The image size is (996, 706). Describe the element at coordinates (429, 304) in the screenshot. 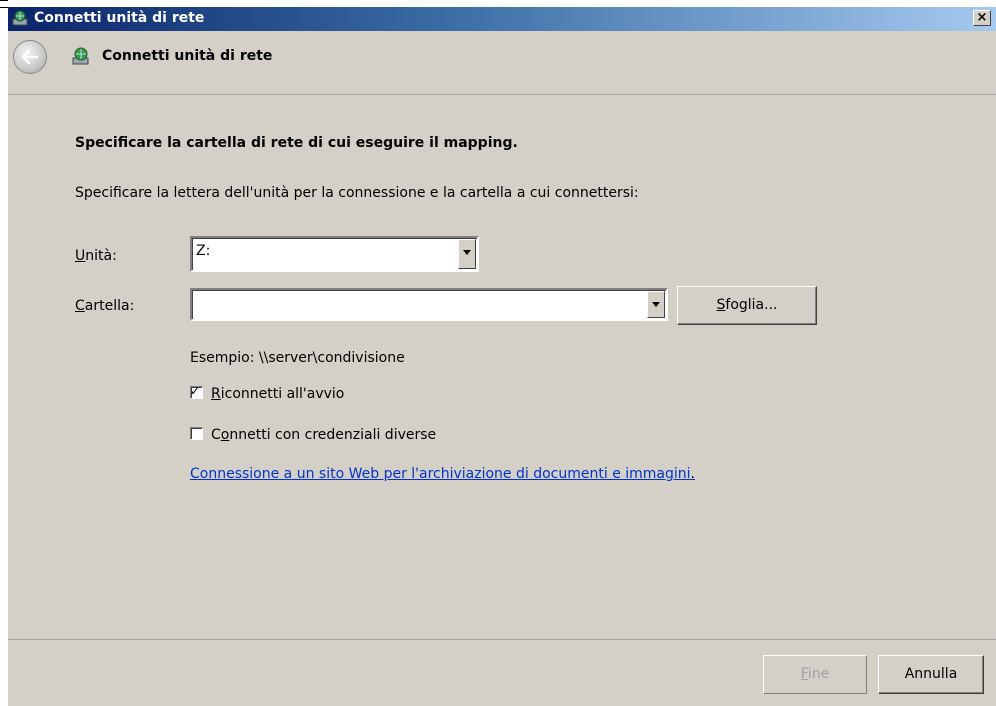

I see `folder-combobox` at that location.